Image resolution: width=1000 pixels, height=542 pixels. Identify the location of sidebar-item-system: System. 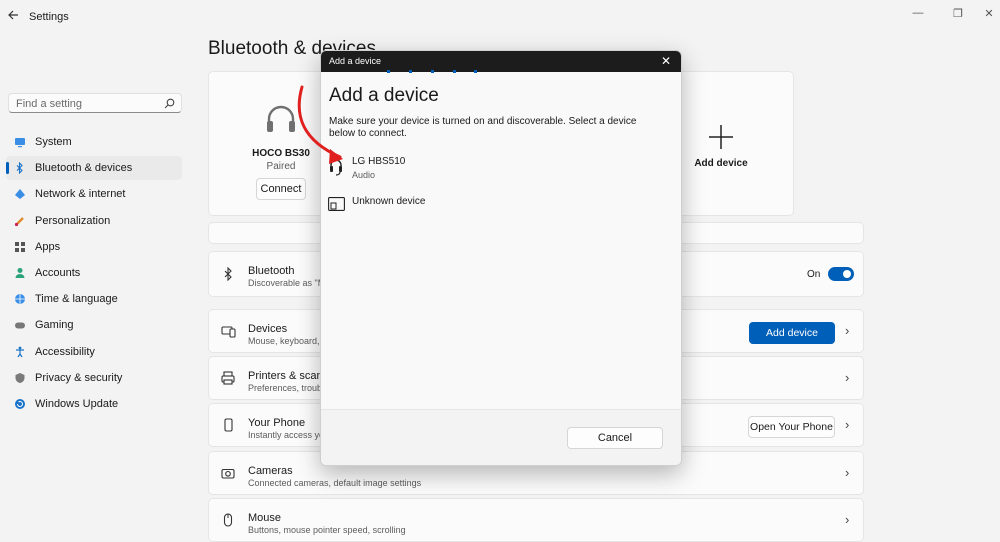
(94, 142).